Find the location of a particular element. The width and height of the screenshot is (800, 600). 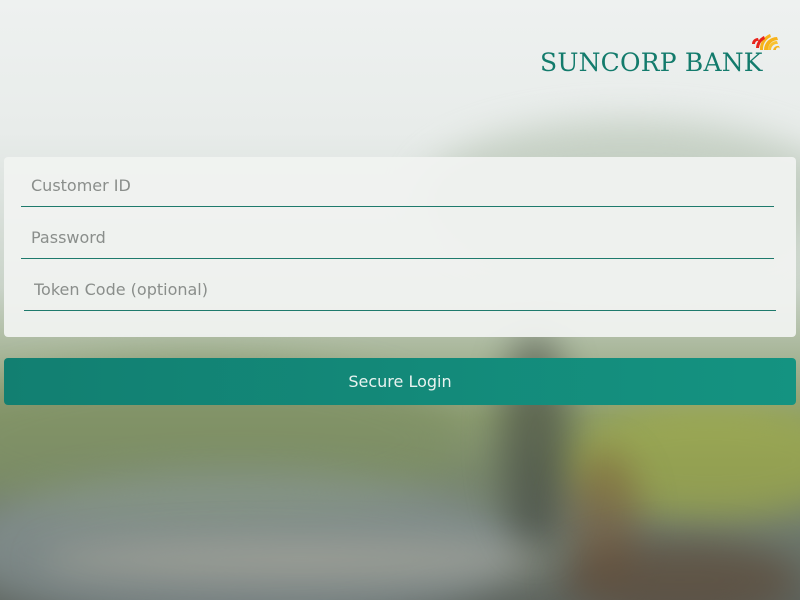

secure-login-button: Secure Login is located at coordinates (400, 381).